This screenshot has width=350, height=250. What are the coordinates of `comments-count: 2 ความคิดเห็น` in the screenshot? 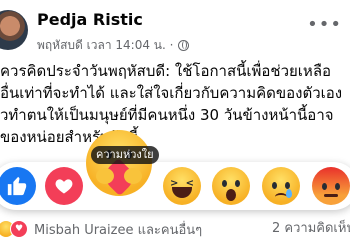 It's located at (311, 229).